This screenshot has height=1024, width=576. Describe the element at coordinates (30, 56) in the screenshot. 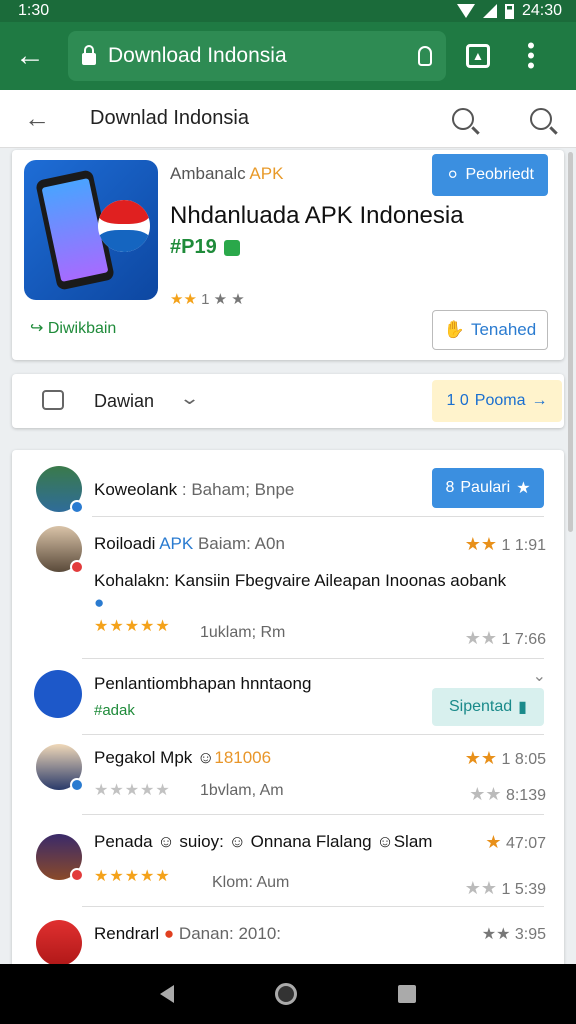

I see `browser-back-button: ←` at that location.